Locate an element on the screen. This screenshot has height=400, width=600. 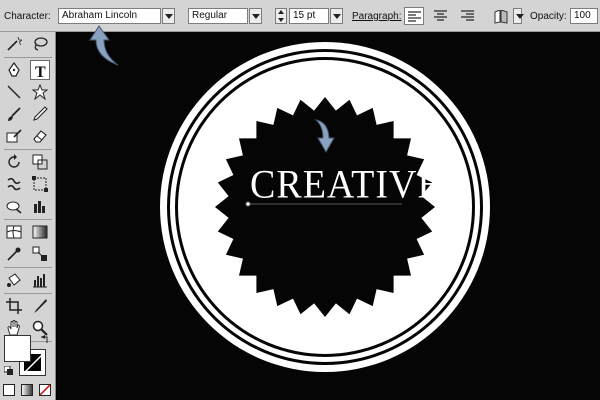
symbol-sprayer-tool is located at coordinates (14, 206).